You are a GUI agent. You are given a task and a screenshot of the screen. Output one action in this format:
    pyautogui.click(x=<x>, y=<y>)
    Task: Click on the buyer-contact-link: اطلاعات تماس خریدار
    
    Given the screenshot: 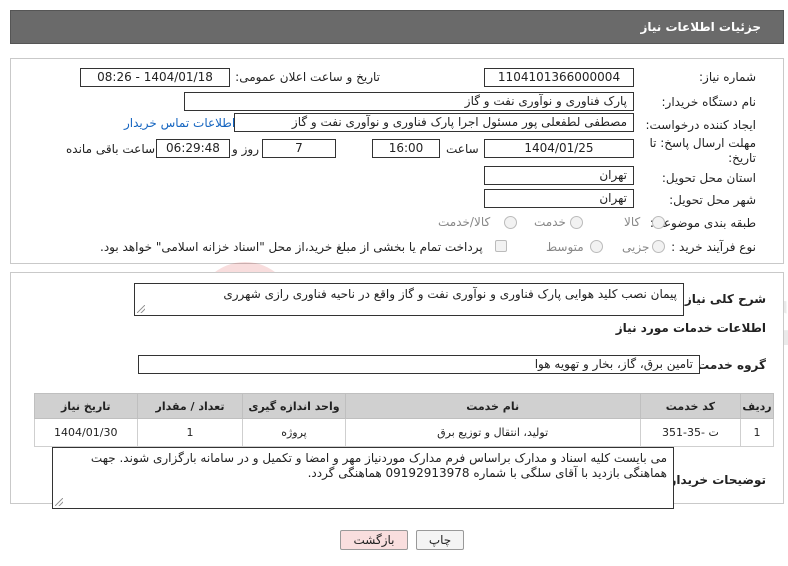 What is the action you would take?
    pyautogui.click(x=179, y=123)
    